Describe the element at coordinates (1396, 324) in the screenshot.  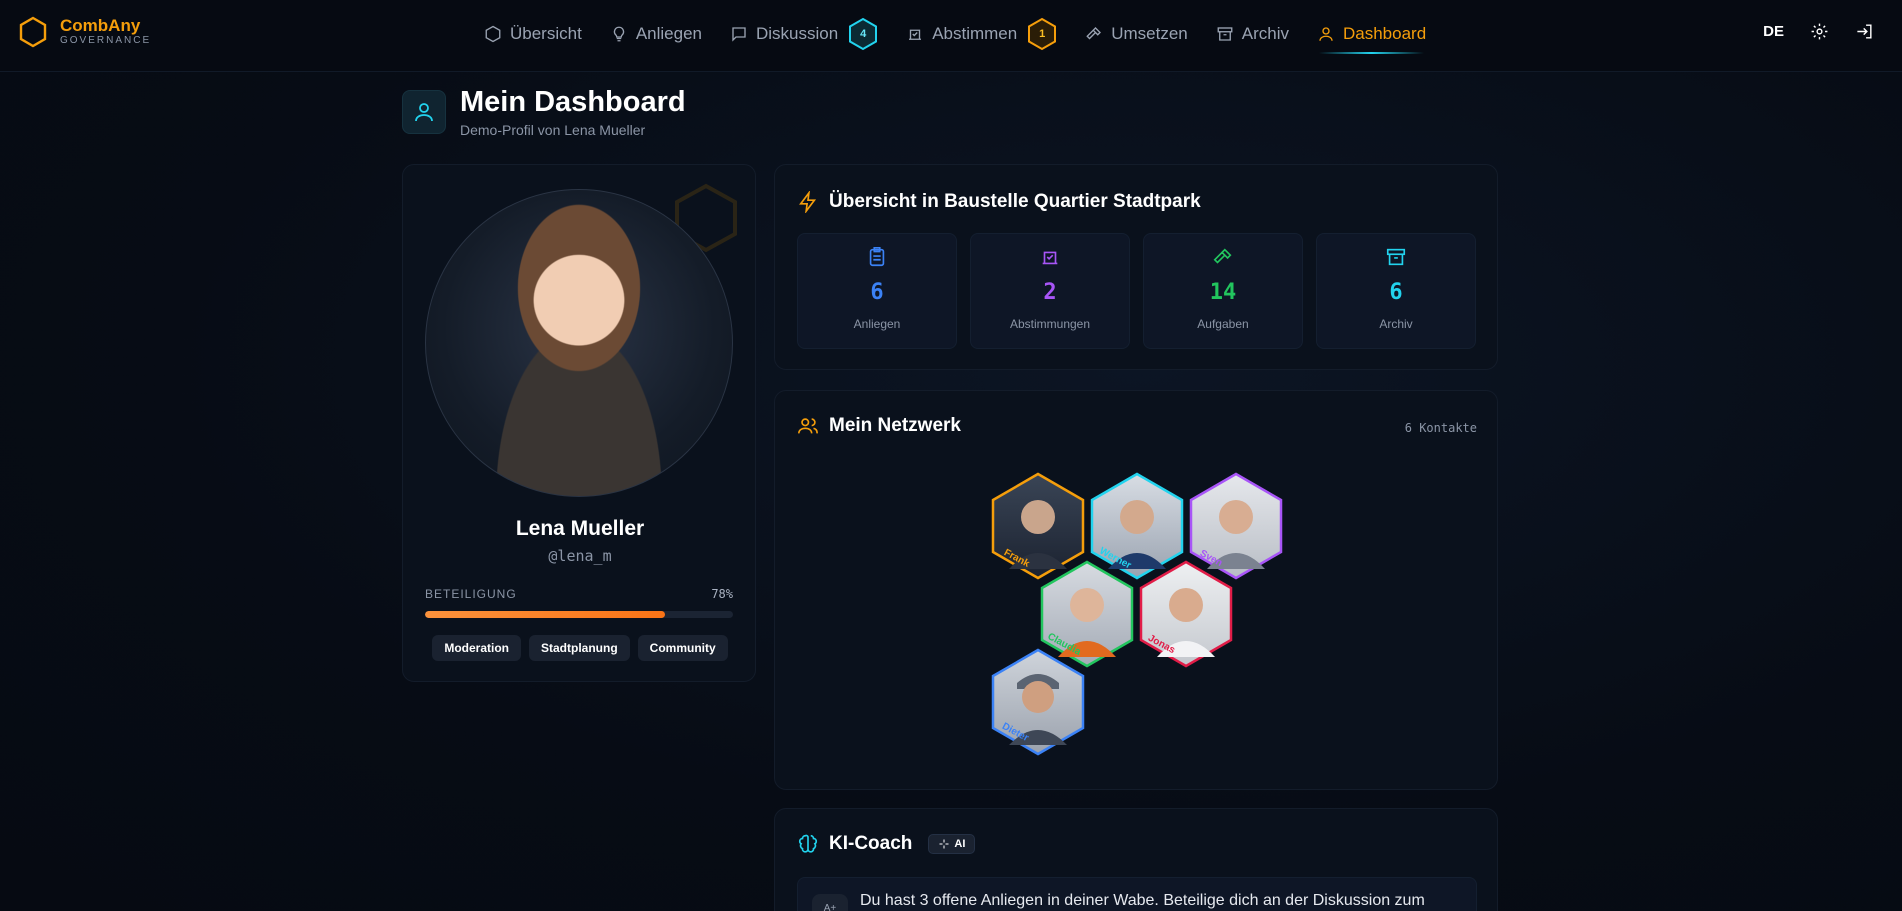
I see `stat-label: Archiv` at that location.